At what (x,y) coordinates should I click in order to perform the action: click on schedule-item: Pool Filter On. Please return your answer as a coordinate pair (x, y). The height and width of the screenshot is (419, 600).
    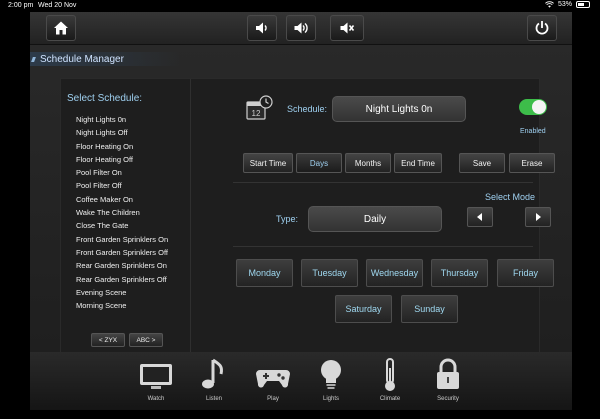
    Looking at the image, I should click on (122, 172).